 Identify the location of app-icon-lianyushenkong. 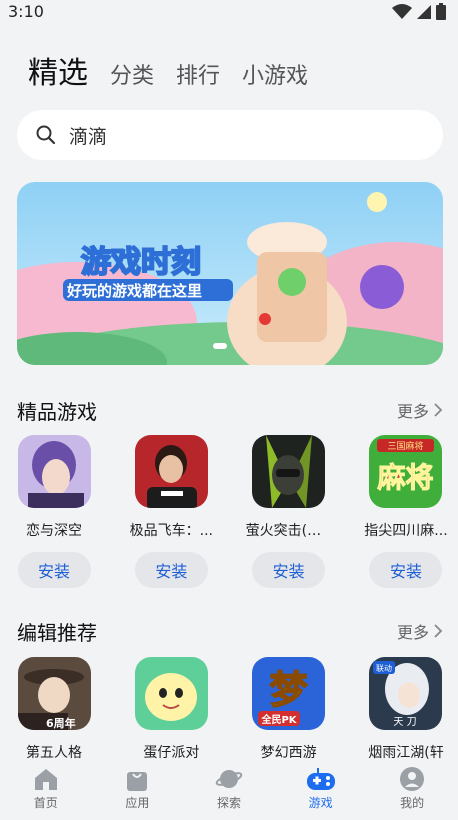
(54, 471).